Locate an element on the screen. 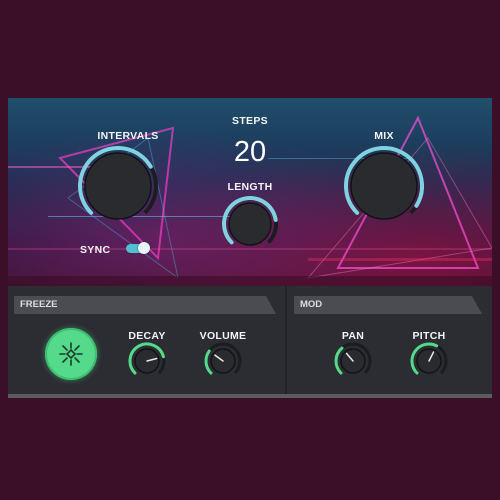 The height and width of the screenshot is (500, 500). steps-label: STEPS is located at coordinates (250, 121).